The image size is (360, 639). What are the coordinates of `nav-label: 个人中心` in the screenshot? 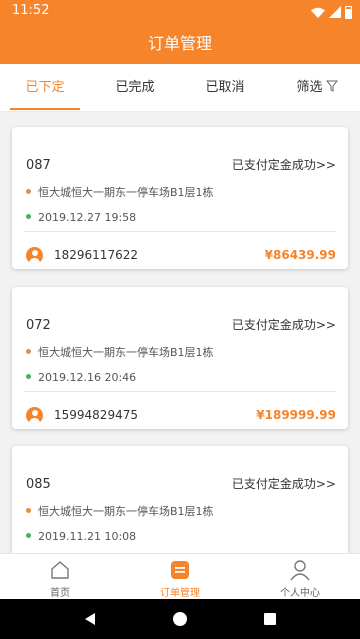 It's located at (300, 593).